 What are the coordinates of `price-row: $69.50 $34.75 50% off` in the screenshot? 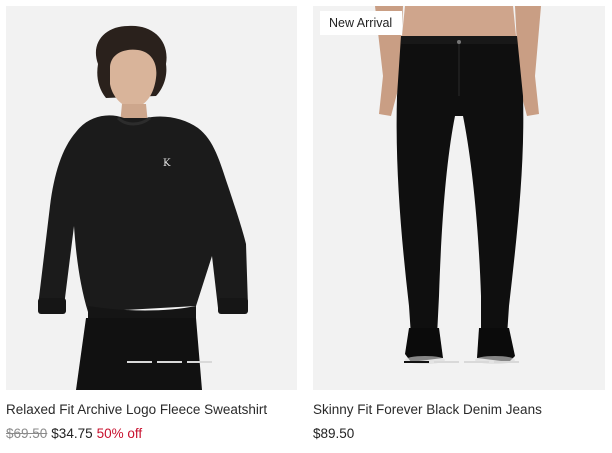 It's located at (74, 434).